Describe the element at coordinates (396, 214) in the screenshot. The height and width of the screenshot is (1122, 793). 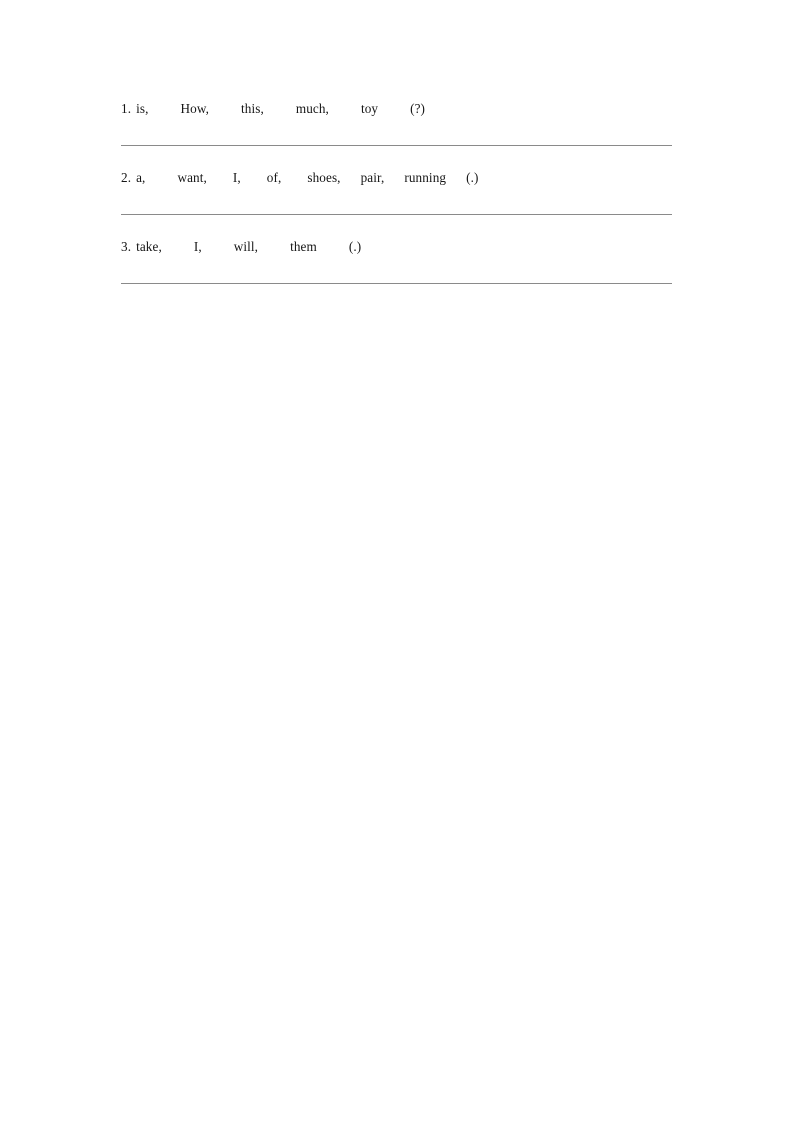
I see `item-2-answer-line` at that location.